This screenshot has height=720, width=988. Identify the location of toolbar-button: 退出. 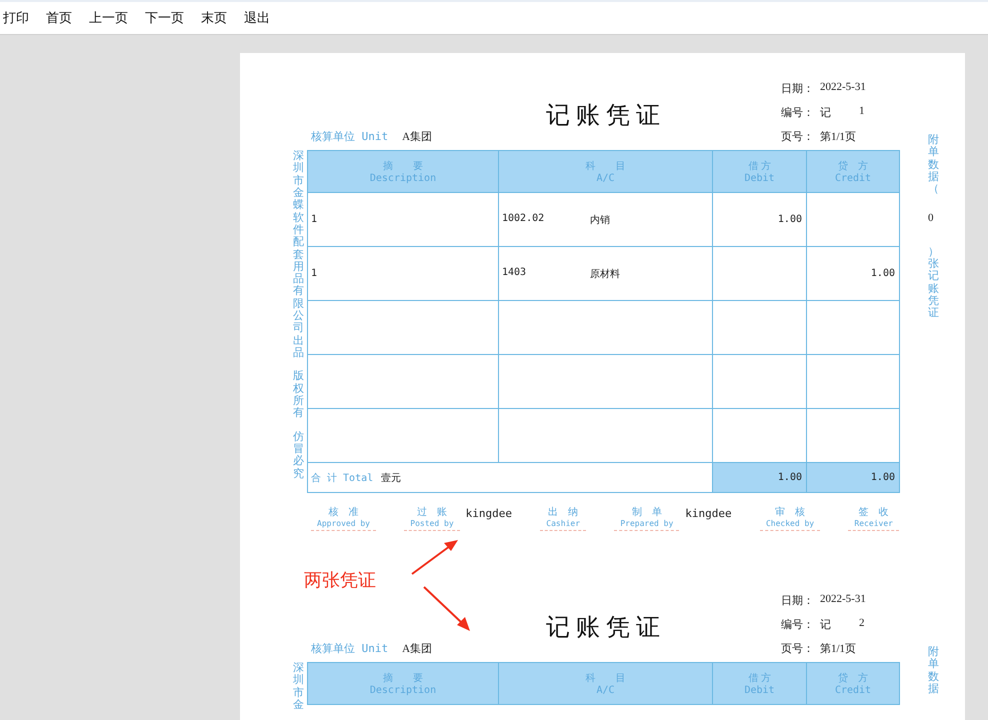
(257, 18).